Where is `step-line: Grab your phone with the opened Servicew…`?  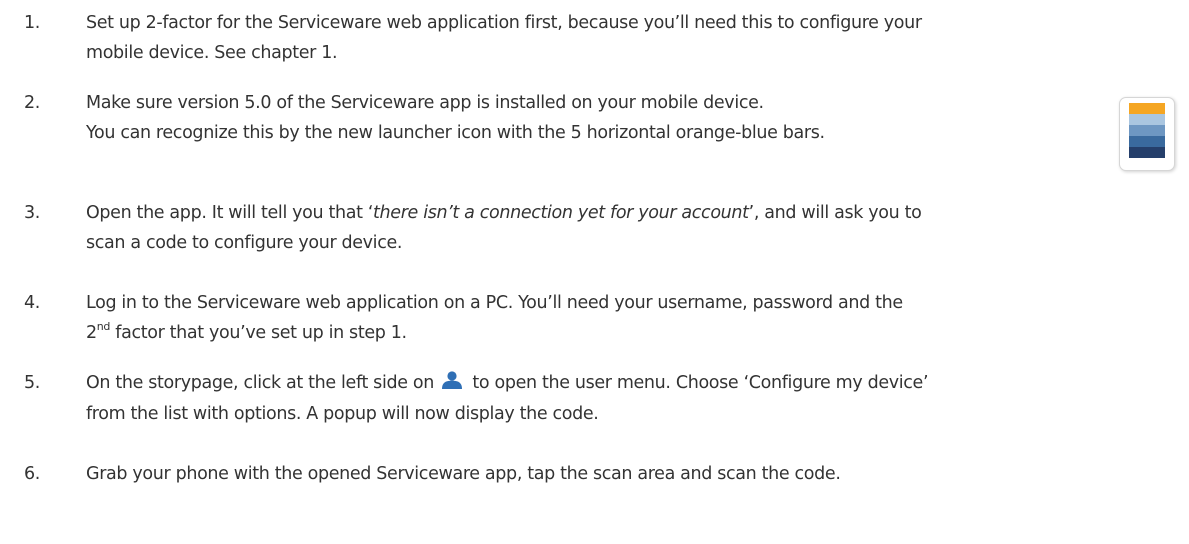
step-line: Grab your phone with the opened Servicew… is located at coordinates (463, 474).